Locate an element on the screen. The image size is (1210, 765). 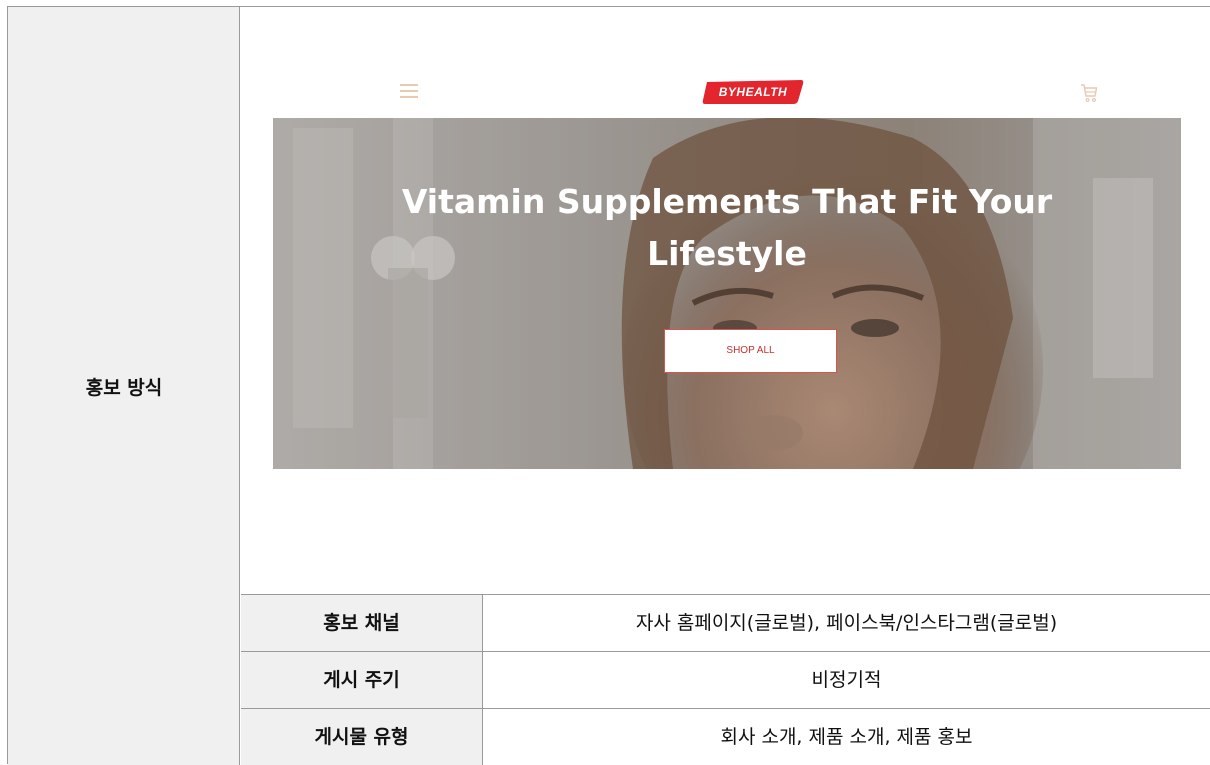
hero-title-line2: Lifestyle is located at coordinates (727, 253).